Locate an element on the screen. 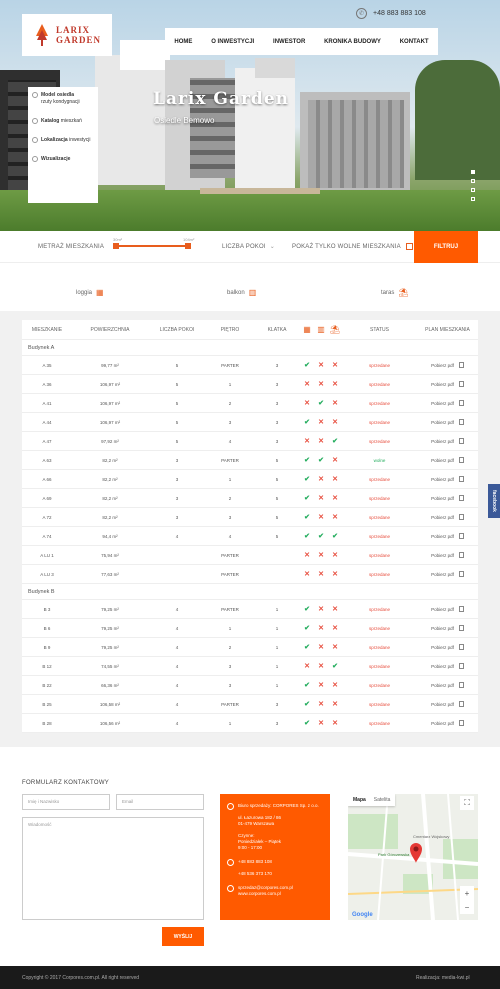 Image resolution: width=500 pixels, height=989 pixels. phone-contact: ✆ +48 883 883 108 is located at coordinates (391, 13).